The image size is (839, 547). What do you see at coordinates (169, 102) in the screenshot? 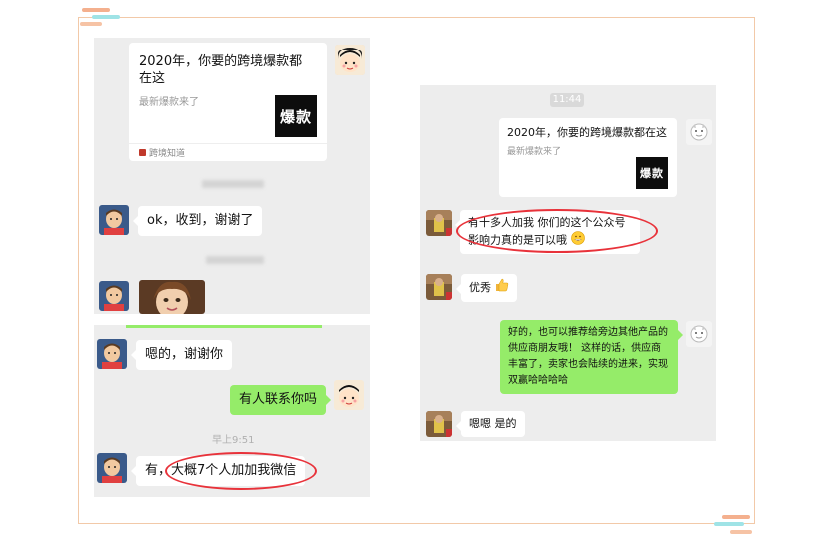
I see `card-subtitle: 最新爆款来了` at bounding box center [169, 102].